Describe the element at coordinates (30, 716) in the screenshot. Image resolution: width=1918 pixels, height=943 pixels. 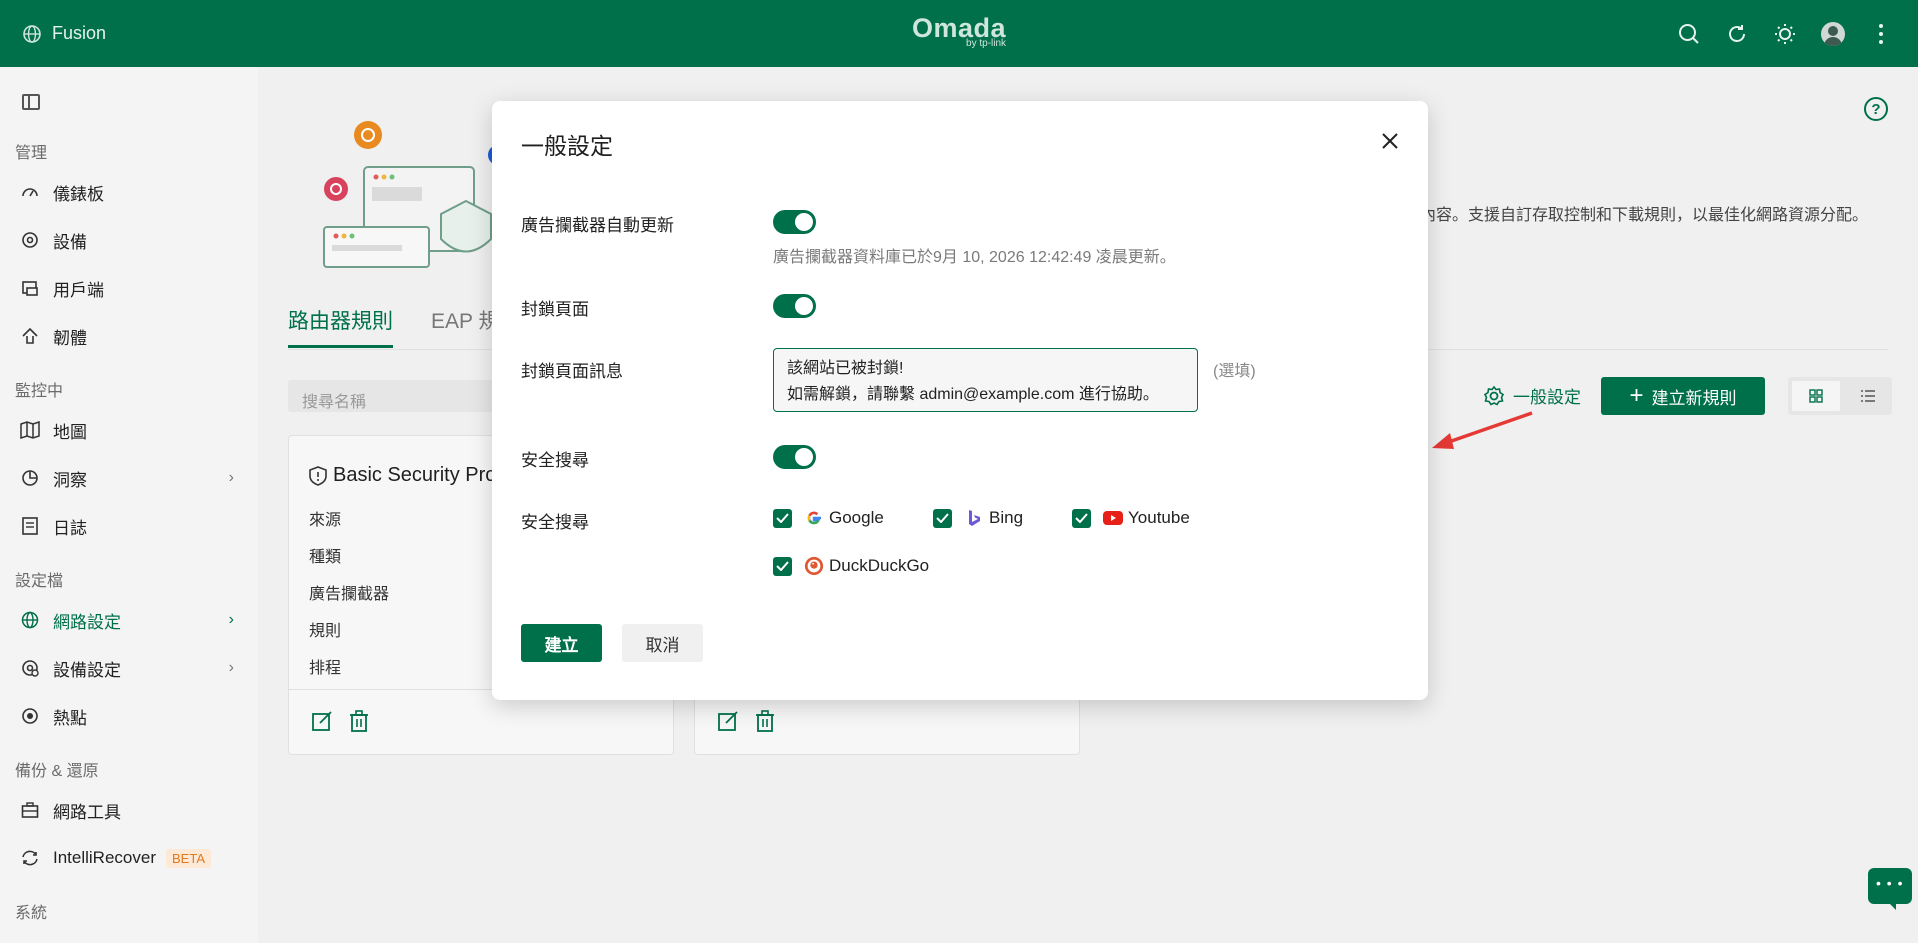
I see `hotspot-icon` at that location.